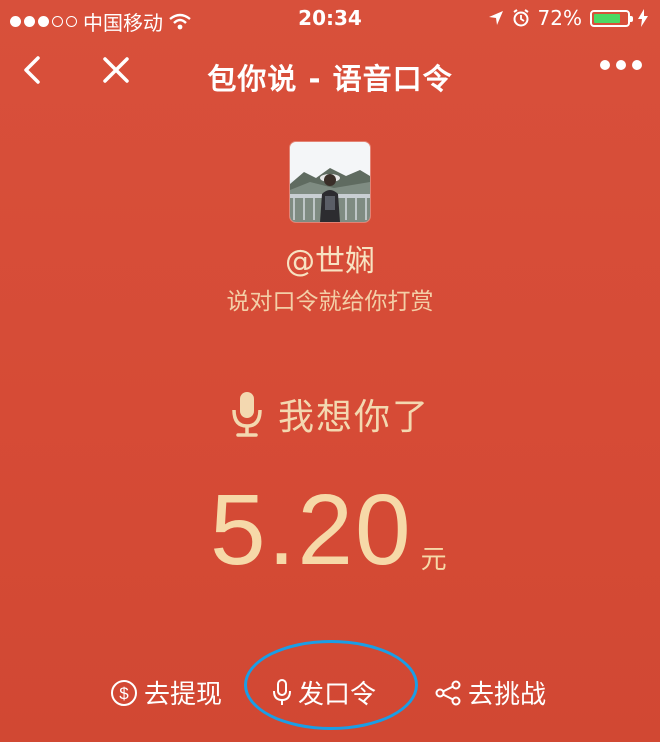 This screenshot has width=660, height=742. Describe the element at coordinates (520, 18) in the screenshot. I see `alarm-icon` at that location.